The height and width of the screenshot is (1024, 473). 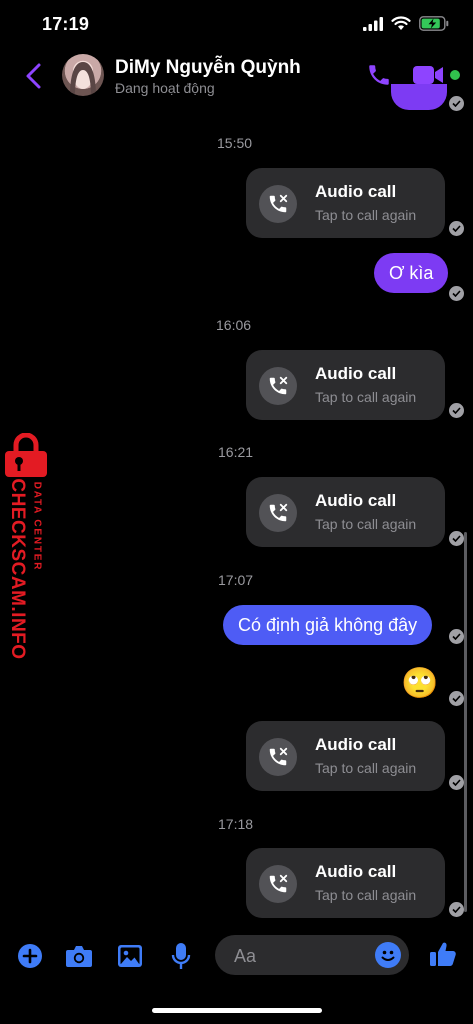 I want to click on timestamp: 17:07, so click(x=236, y=580).